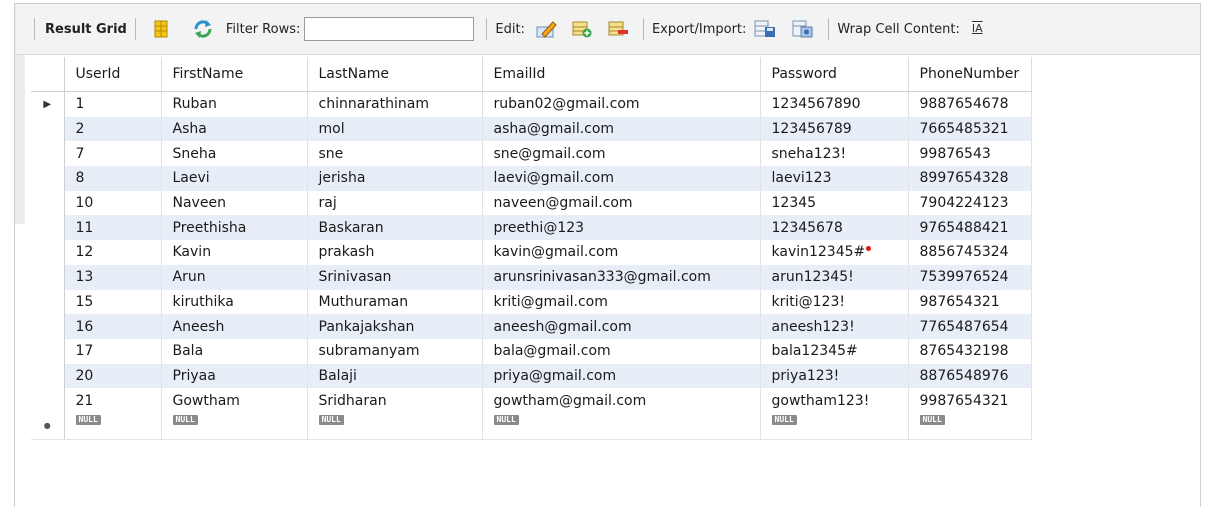  I want to click on cell-password-edited: kavin12345#, so click(834, 252).